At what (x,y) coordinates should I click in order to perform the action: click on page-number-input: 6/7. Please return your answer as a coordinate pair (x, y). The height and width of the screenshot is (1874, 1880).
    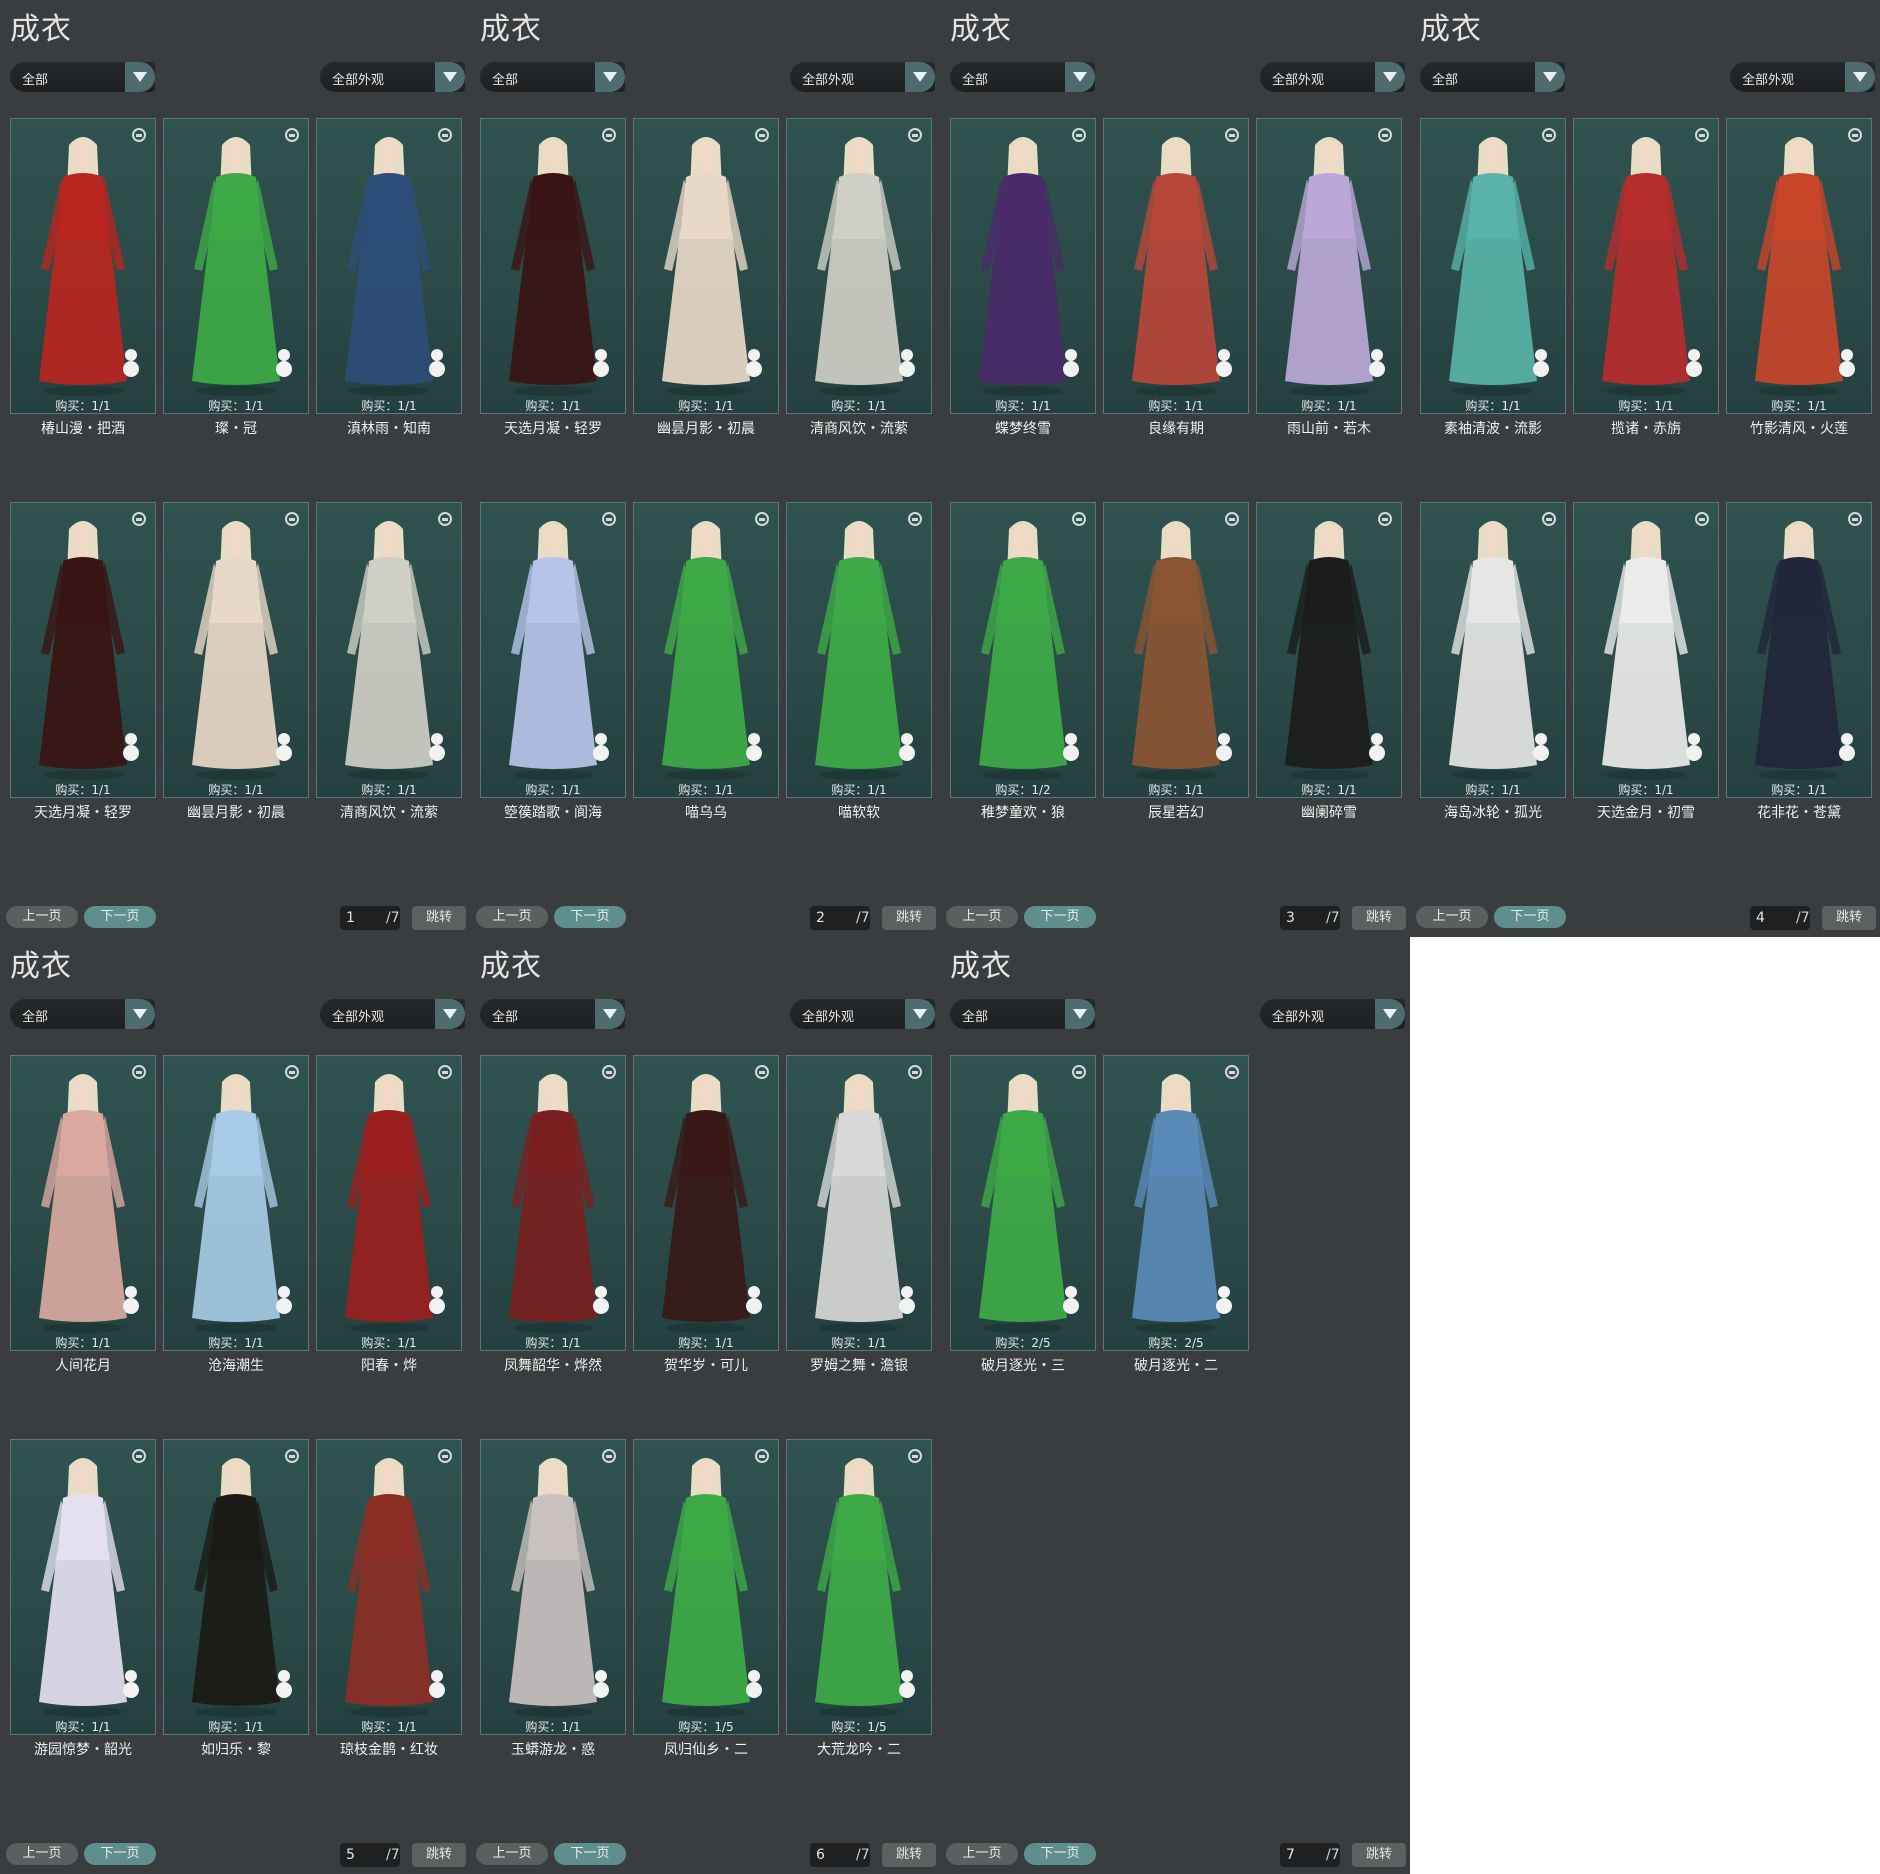
    Looking at the image, I should click on (840, 1855).